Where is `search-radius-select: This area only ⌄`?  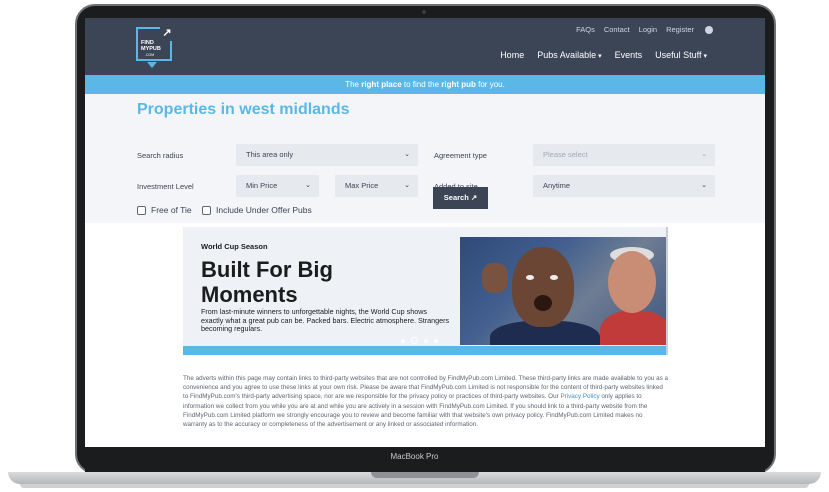 search-radius-select: This area only ⌄ is located at coordinates (327, 155).